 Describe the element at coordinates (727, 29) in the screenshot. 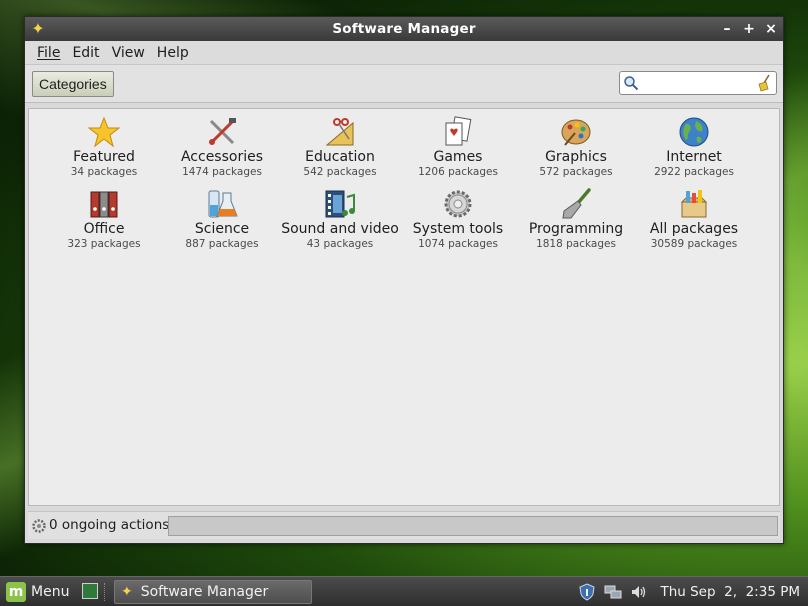

I see `minimize-button: –` at that location.